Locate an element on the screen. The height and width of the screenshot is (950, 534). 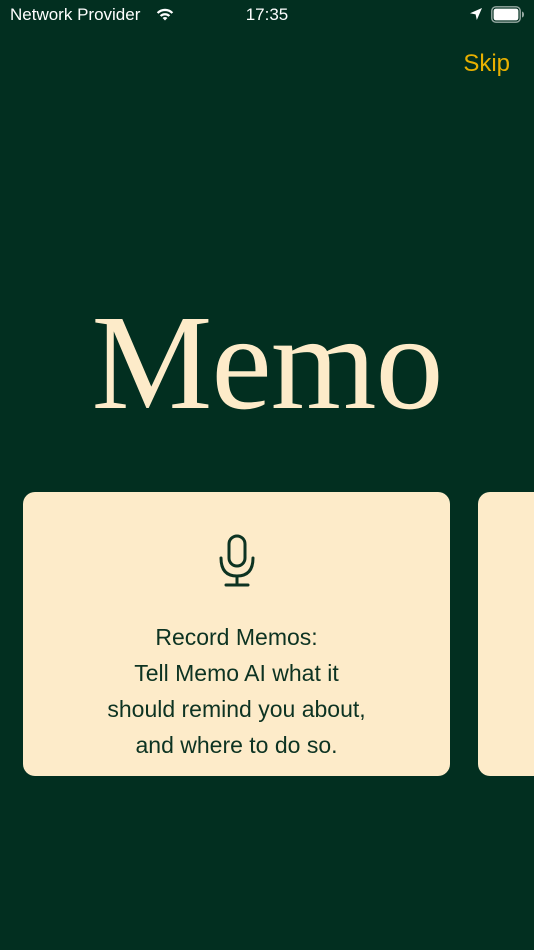
app-logo-title: Memo is located at coordinates (267, 363).